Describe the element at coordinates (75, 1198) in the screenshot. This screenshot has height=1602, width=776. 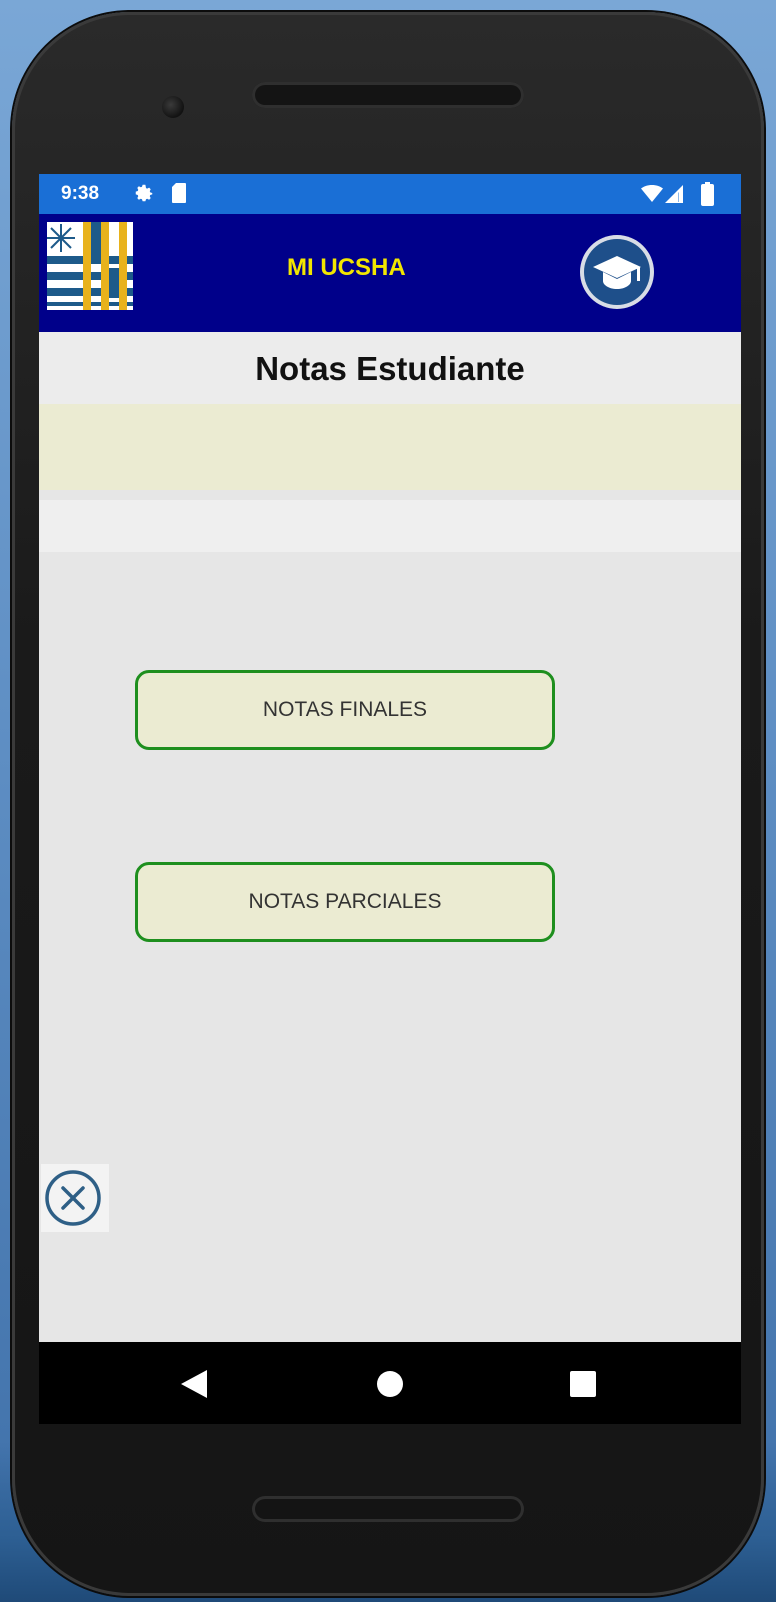
I see `close-circle-icon` at that location.